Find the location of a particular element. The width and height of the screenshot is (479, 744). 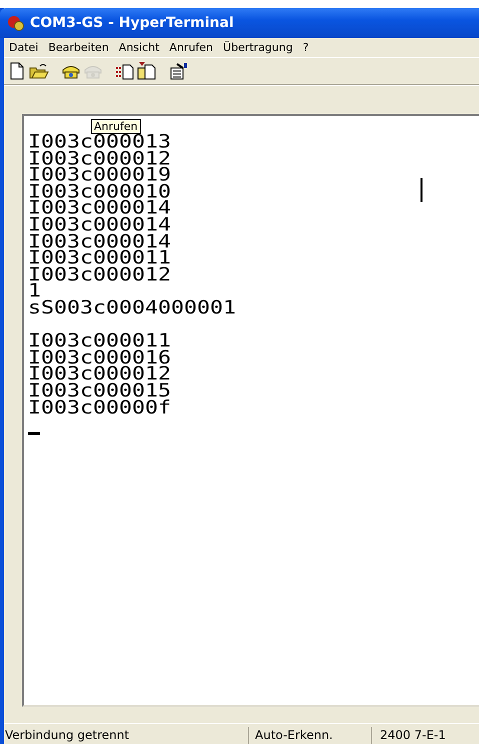

terminal-line: I003c000016 is located at coordinates (99, 358).